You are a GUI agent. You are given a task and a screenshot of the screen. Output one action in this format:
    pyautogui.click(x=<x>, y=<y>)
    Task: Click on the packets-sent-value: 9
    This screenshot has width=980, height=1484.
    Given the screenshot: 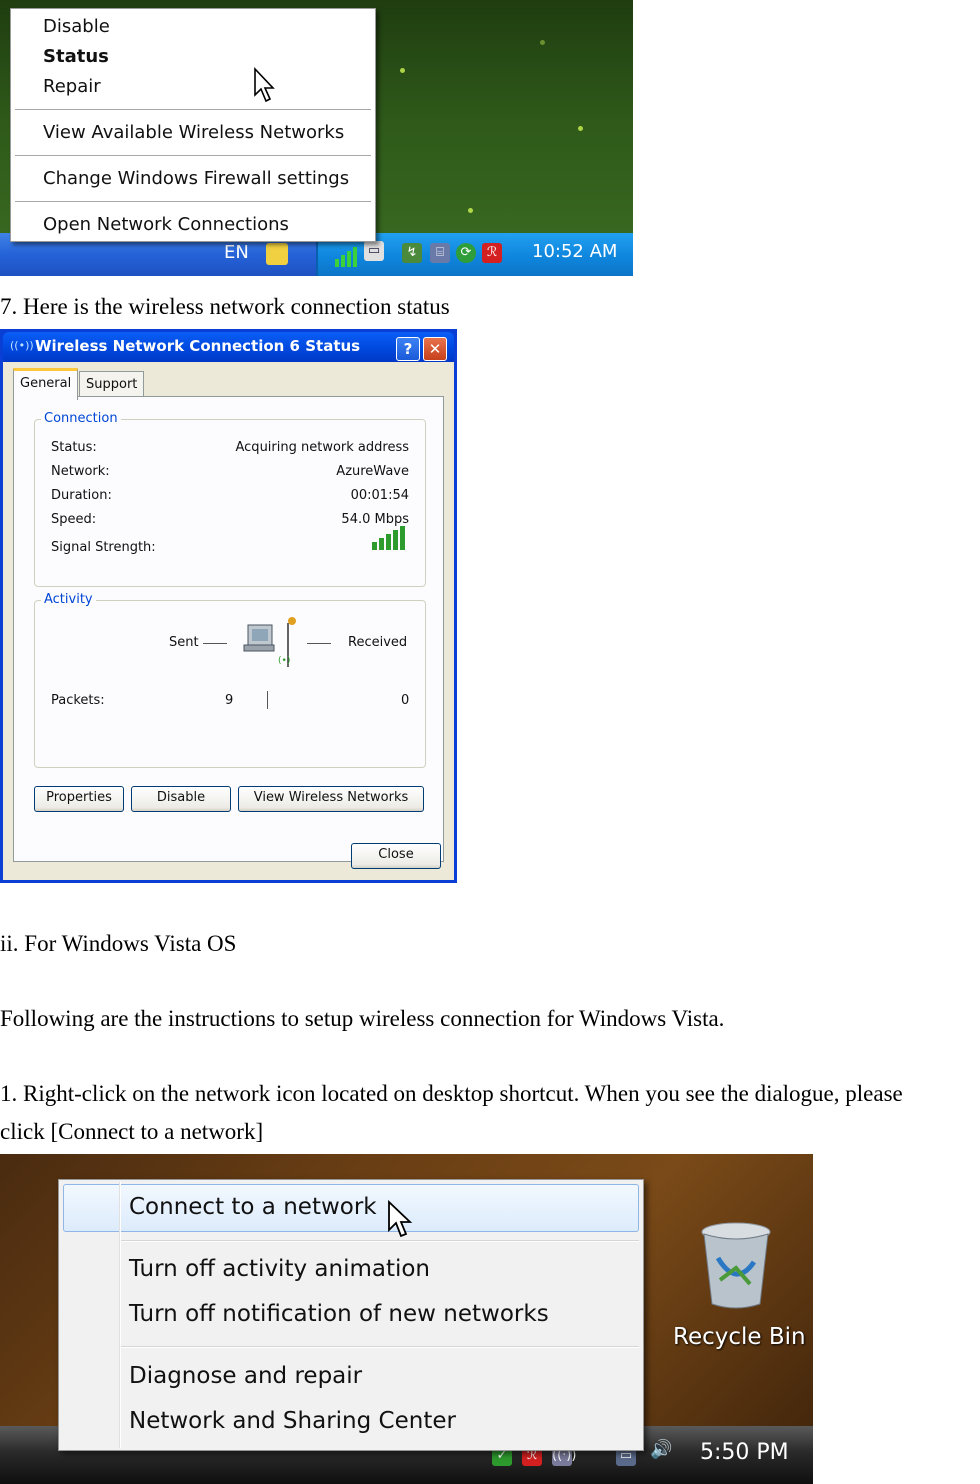 What is the action you would take?
    pyautogui.click(x=229, y=700)
    